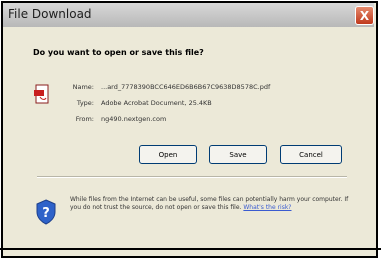  Describe the element at coordinates (83, 87) in the screenshot. I see `name-label: Name:` at that location.